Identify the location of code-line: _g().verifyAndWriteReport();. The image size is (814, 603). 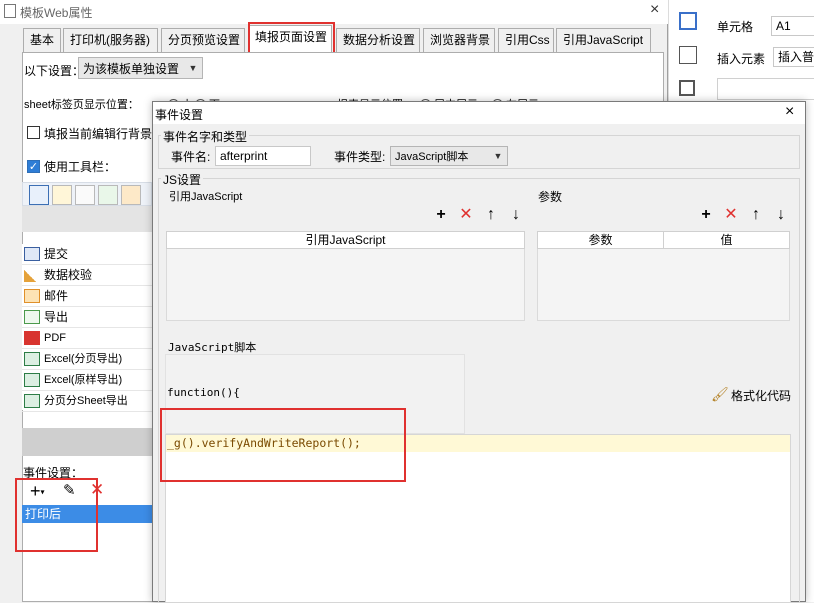
(264, 443).